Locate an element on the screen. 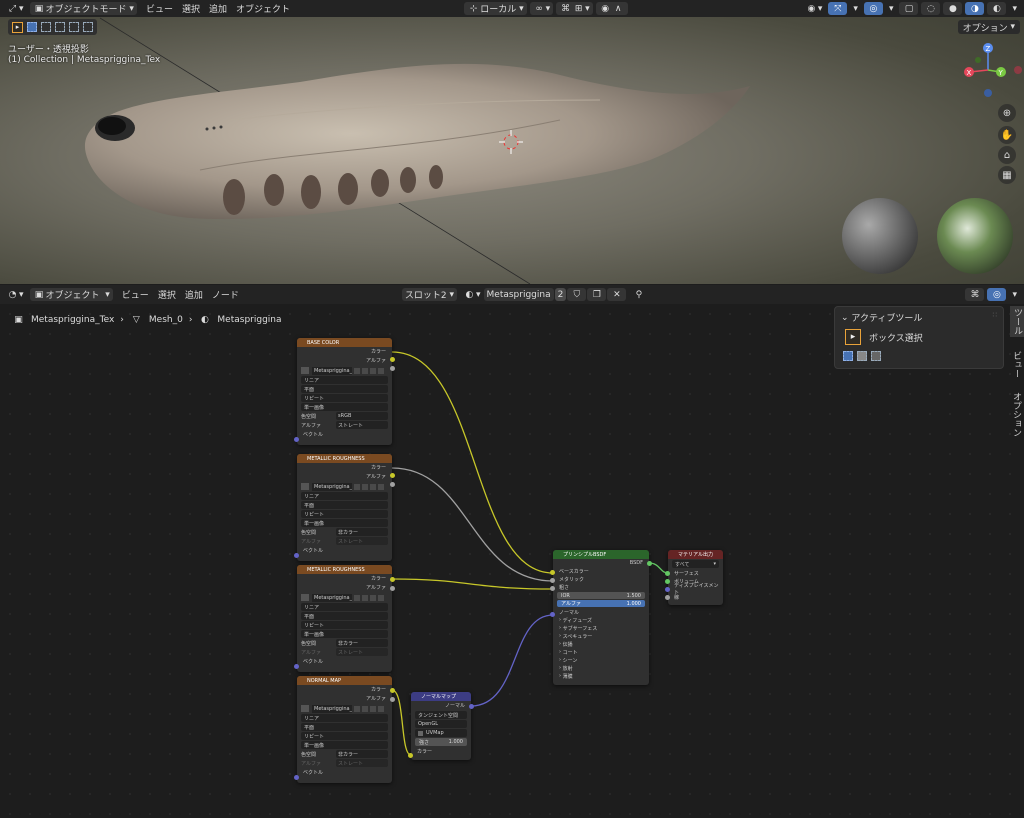  gizmo-dropdown: ▾ is located at coordinates (855, 8).